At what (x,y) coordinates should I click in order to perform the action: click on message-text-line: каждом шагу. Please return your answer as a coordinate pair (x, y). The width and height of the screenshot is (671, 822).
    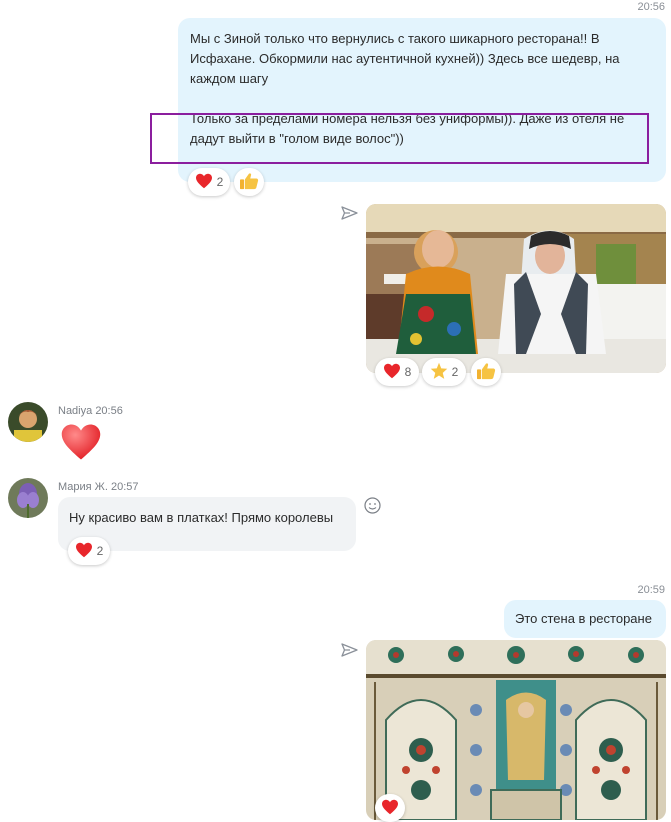
    Looking at the image, I should click on (229, 78).